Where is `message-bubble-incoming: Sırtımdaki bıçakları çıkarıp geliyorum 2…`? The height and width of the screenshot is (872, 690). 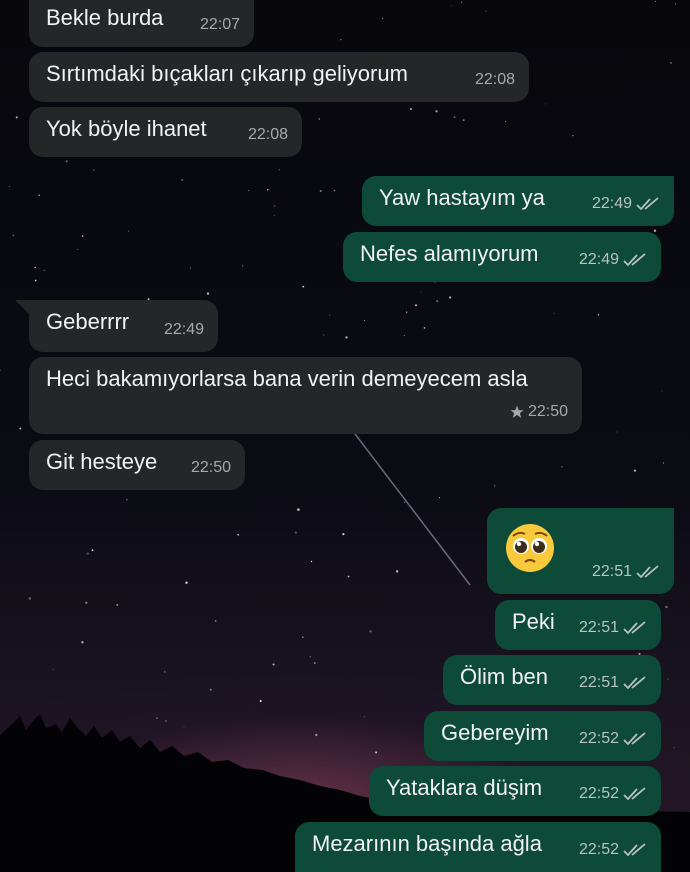
message-bubble-incoming: Sırtımdaki bıçakları çıkarıp geliyorum 2… is located at coordinates (279, 77).